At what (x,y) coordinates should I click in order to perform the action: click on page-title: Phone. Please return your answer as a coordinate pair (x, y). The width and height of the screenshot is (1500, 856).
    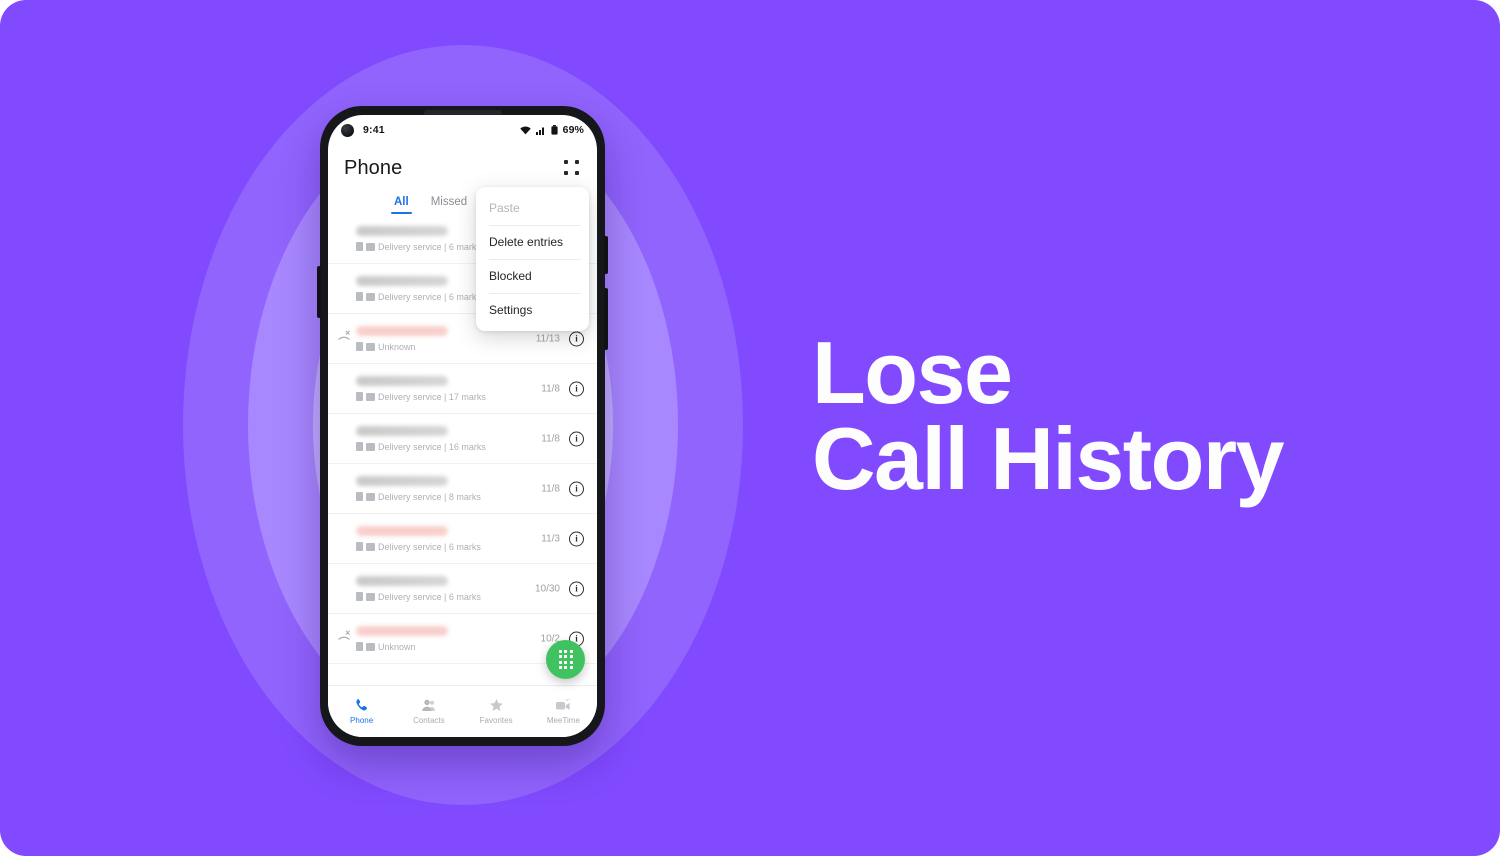
    Looking at the image, I should click on (373, 167).